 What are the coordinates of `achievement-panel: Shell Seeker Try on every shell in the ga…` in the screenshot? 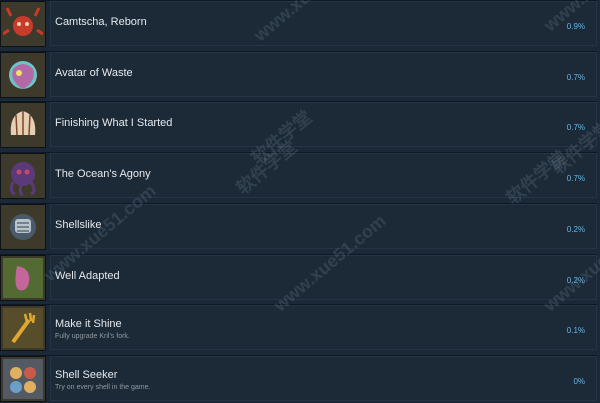 It's located at (323, 378).